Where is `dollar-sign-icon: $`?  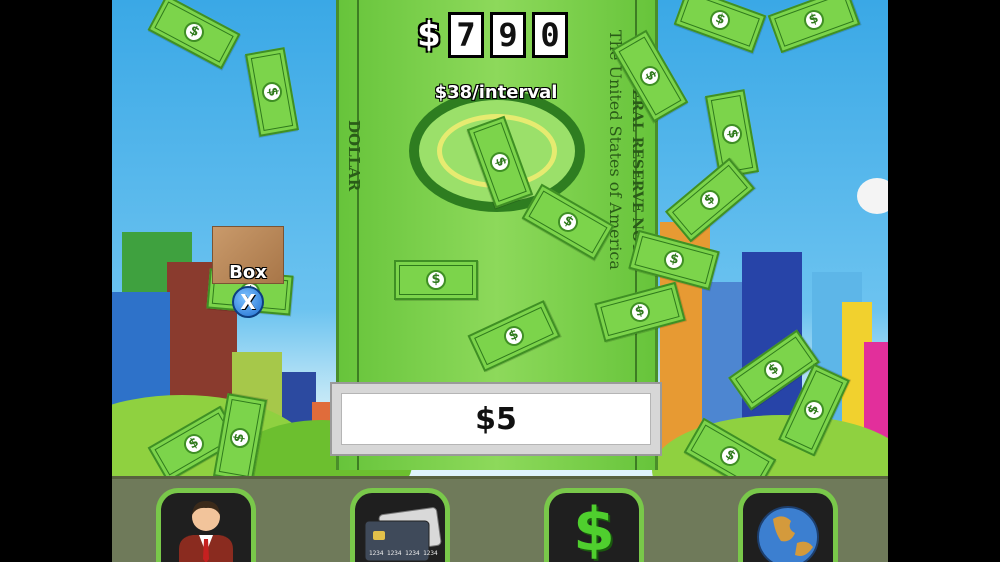 dollar-sign-icon: $ is located at coordinates (594, 528).